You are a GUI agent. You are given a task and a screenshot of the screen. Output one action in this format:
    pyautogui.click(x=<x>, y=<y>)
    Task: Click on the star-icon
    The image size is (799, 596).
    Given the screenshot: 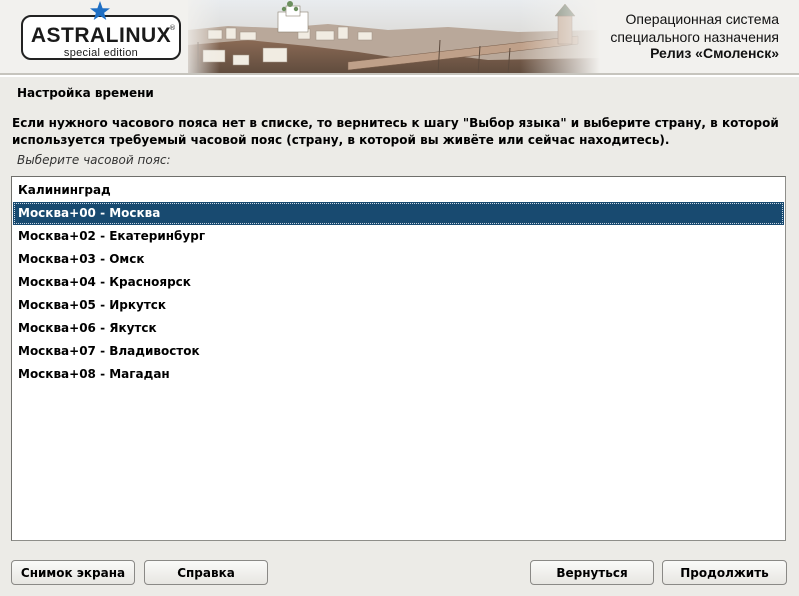 What is the action you would take?
    pyautogui.click(x=100, y=10)
    